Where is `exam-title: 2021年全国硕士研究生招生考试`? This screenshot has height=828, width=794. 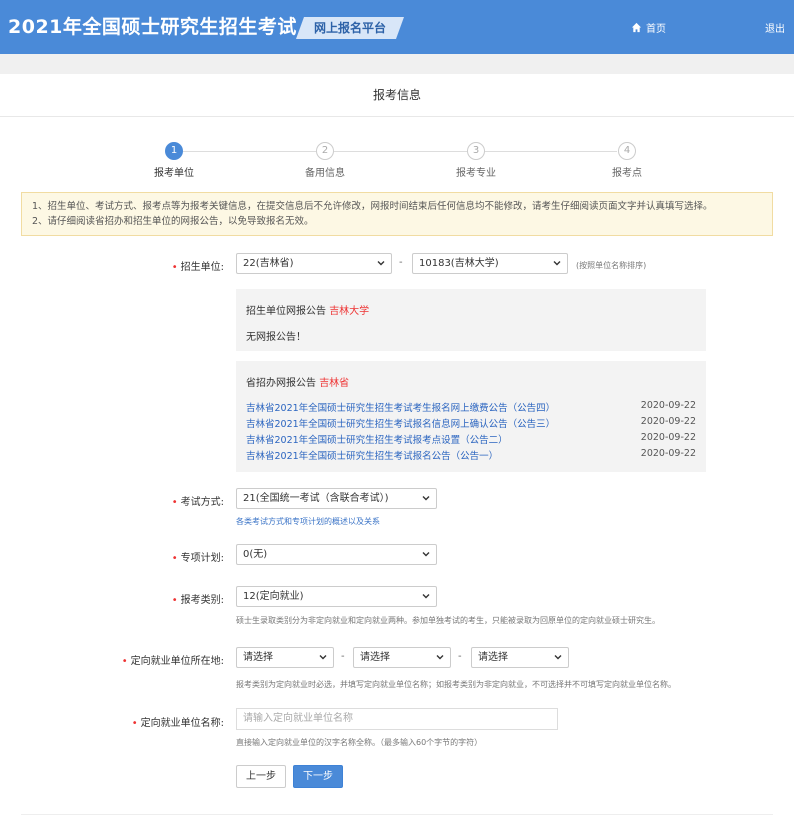
exam-title: 2021年全国硕士研究生招生考试 is located at coordinates (152, 27).